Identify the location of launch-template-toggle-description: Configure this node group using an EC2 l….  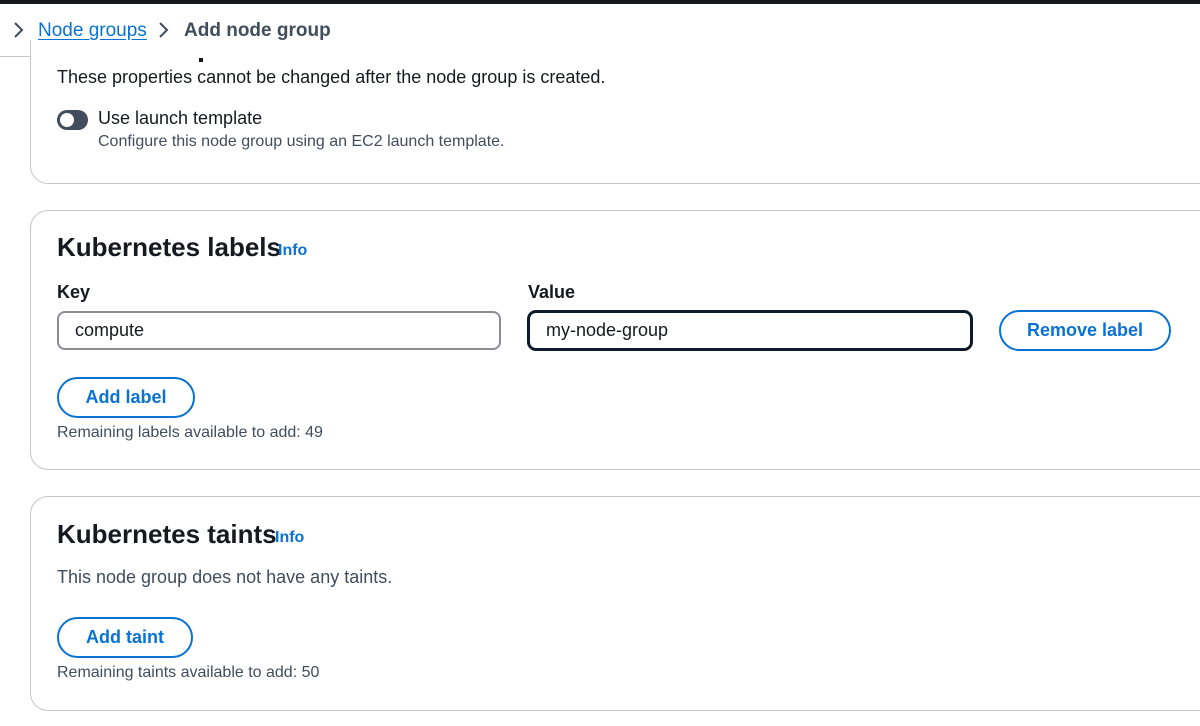
(301, 141).